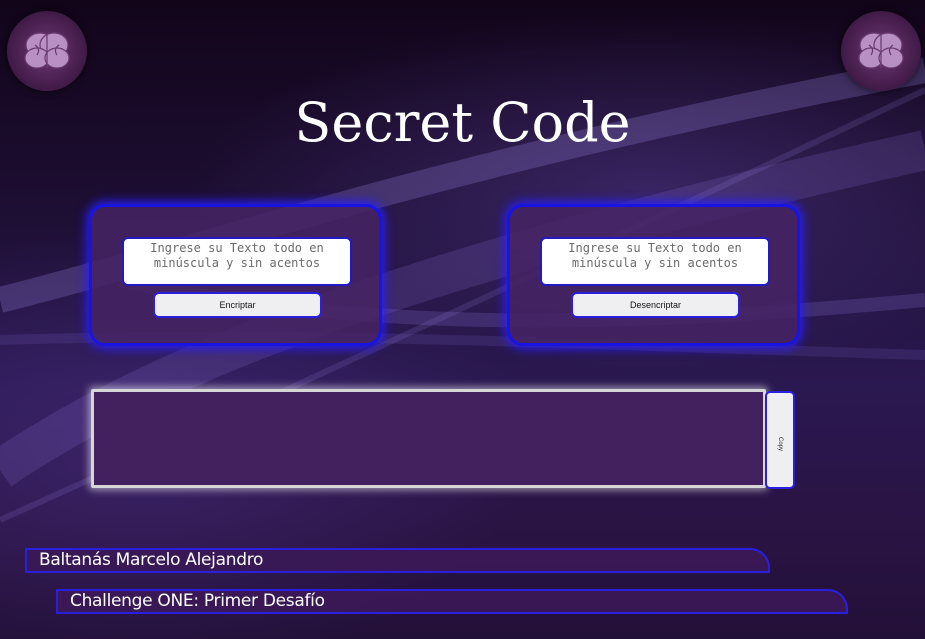 This screenshot has height=639, width=925. I want to click on logo-left, so click(47, 51).